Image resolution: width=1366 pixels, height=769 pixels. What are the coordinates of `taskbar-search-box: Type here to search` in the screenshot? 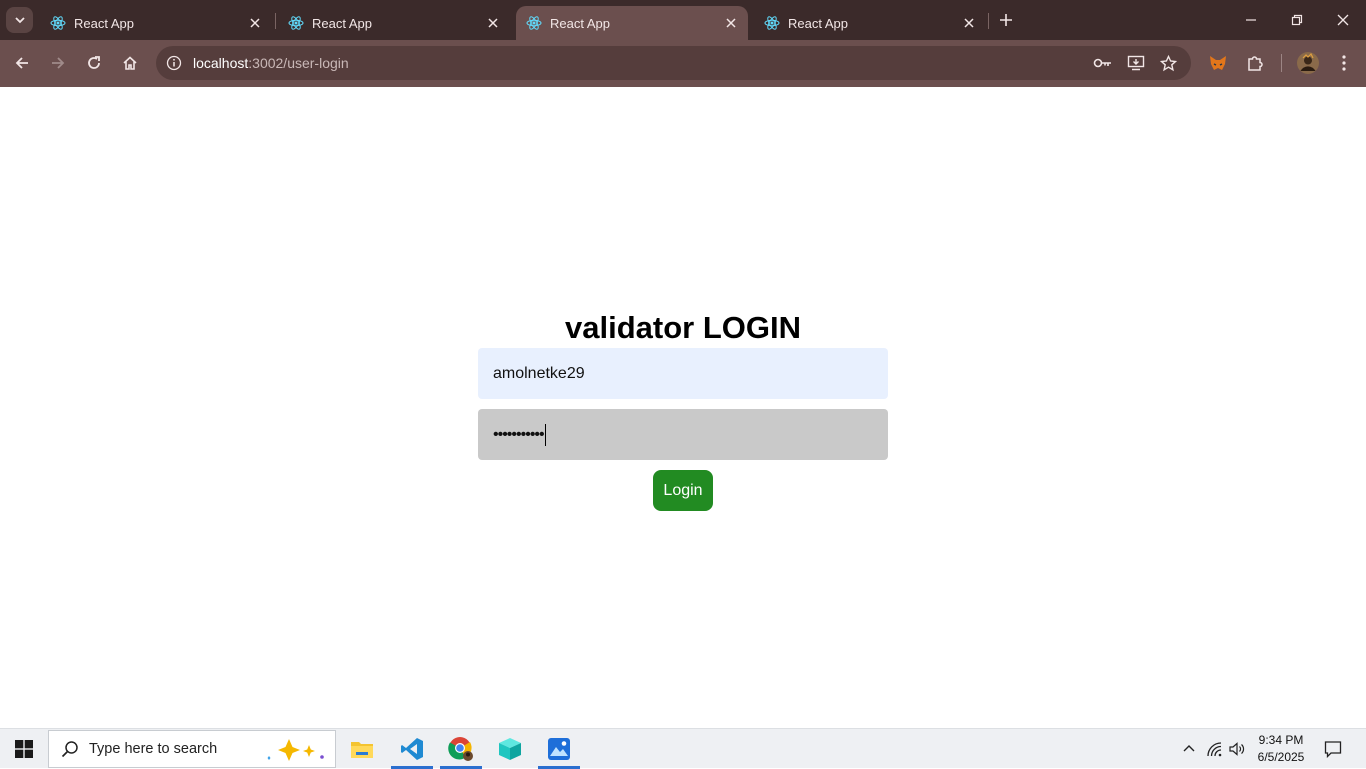 It's located at (192, 749).